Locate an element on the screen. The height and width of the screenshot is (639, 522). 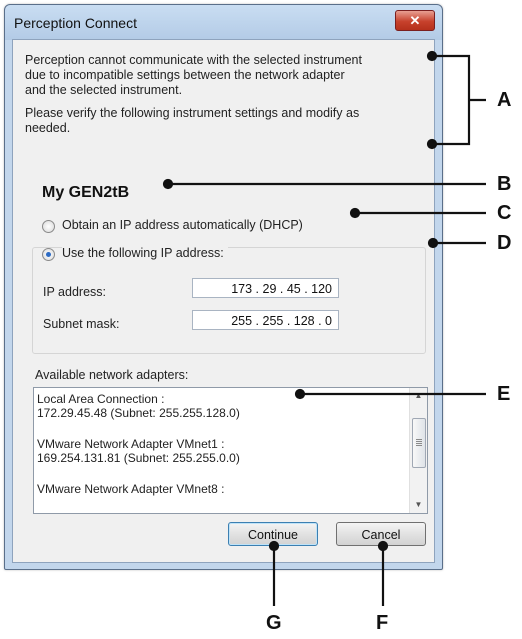
callout-a: A is located at coordinates (504, 100).